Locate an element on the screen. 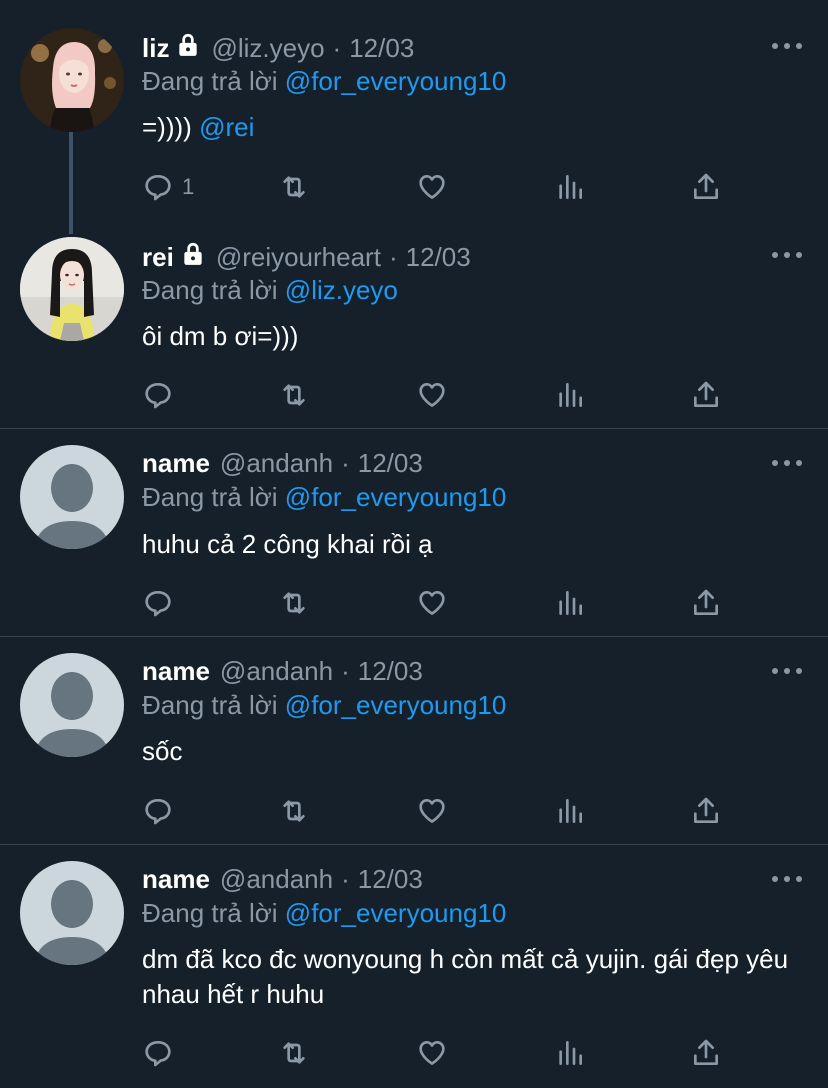 This screenshot has height=1088, width=828. tweet-header: rei @reiyourheart · 12/03 is located at coordinates (306, 257).